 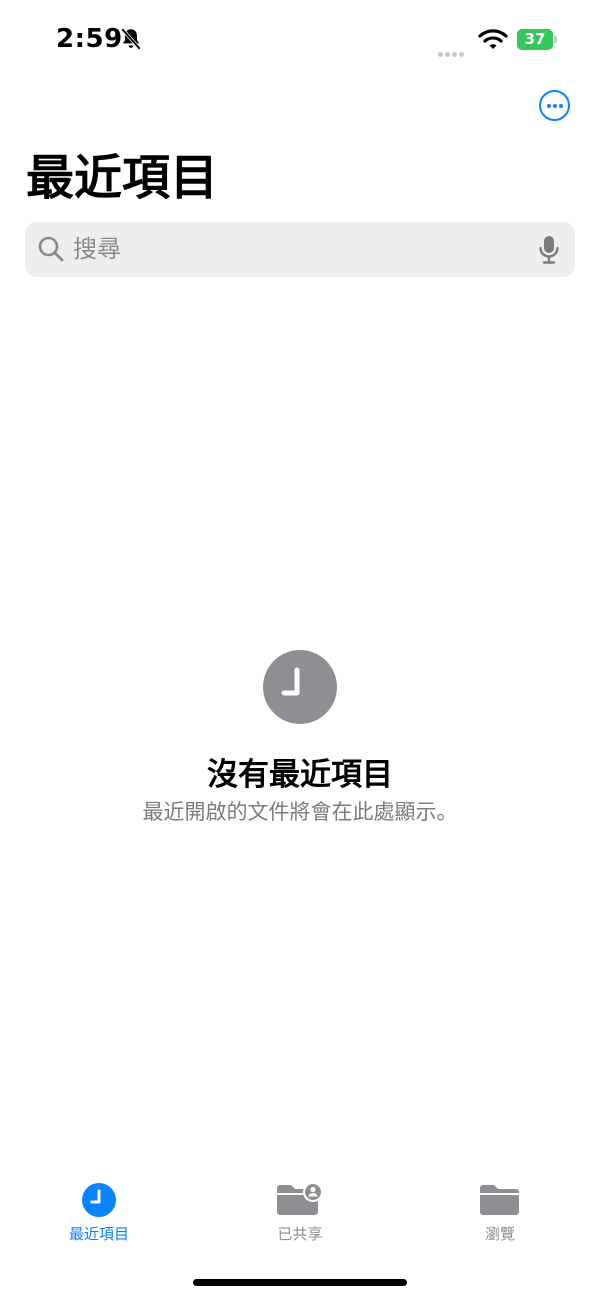 I want to click on battery-level: 37, so click(x=535, y=39).